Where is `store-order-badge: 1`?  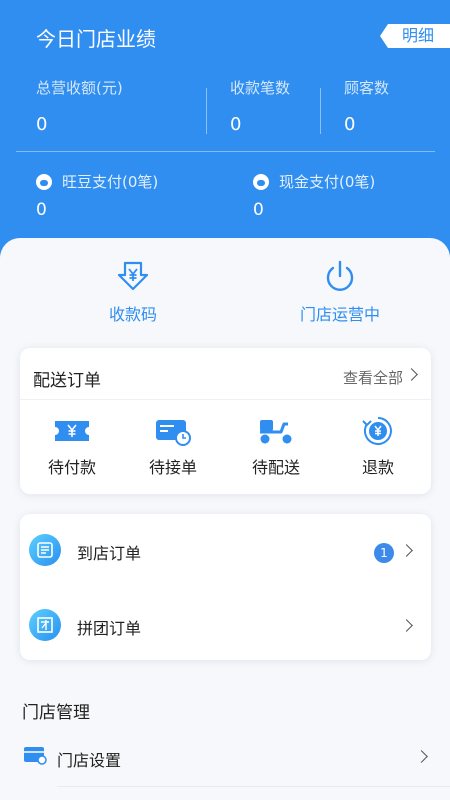 store-order-badge: 1 is located at coordinates (384, 553).